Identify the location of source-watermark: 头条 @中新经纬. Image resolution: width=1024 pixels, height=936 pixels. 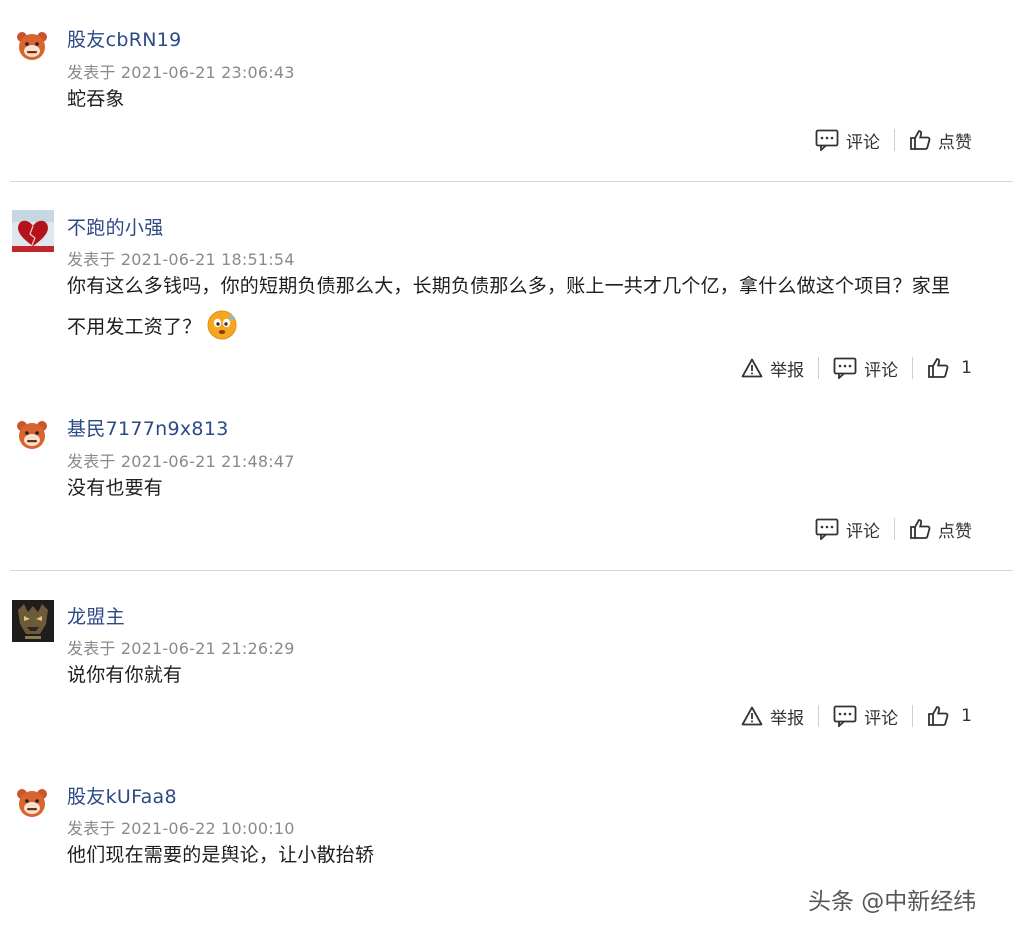
(892, 902).